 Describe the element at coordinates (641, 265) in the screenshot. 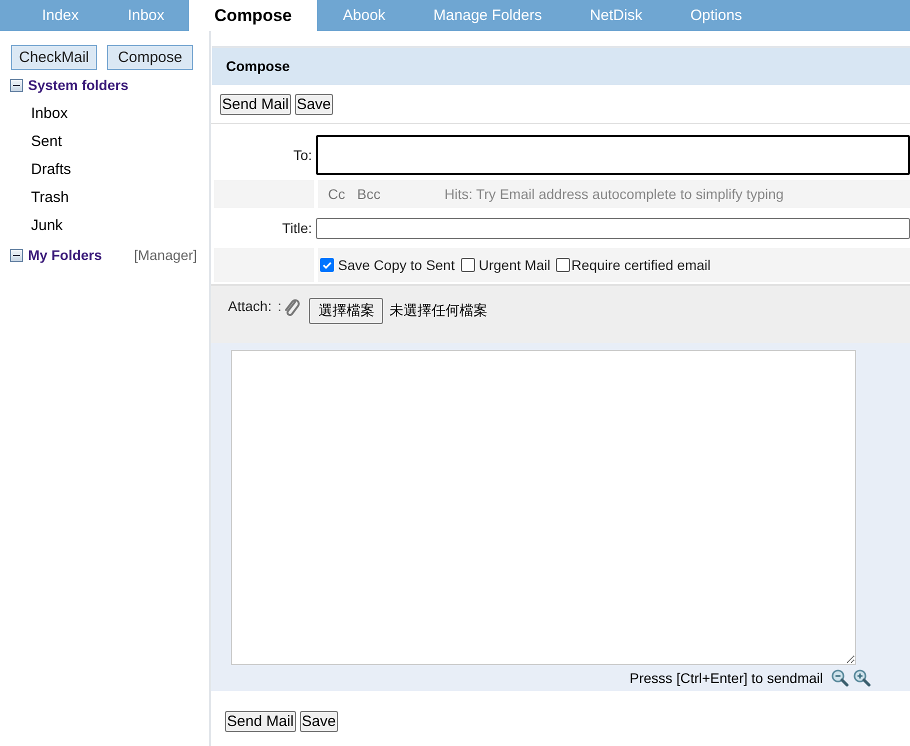

I see `checkbox-label: Require certified email` at that location.